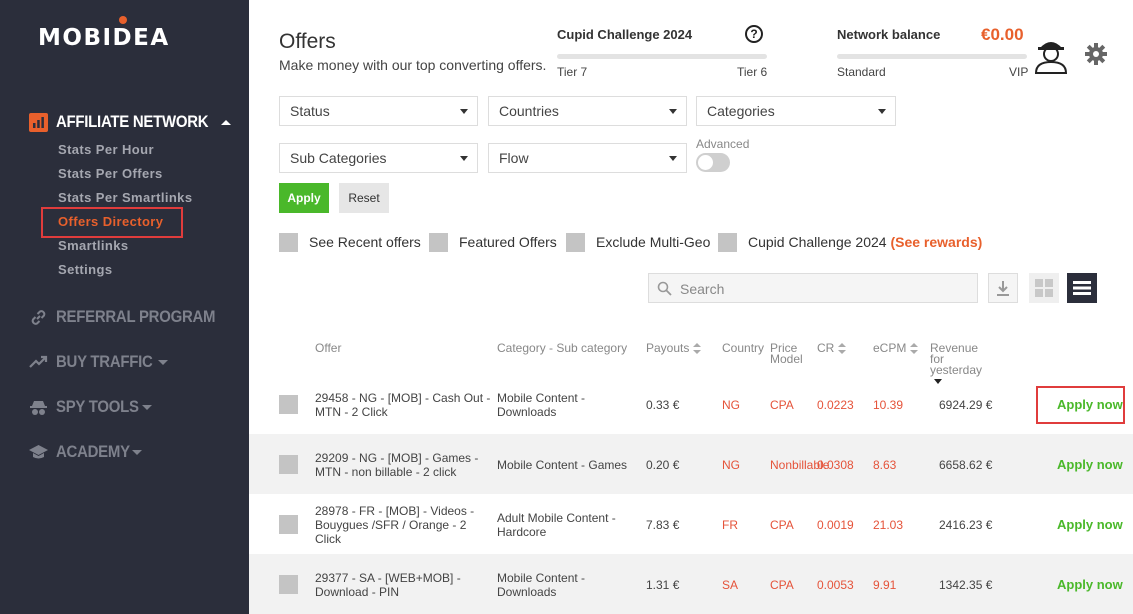 This screenshot has height=614, width=1133. I want to click on nav-buy-traffic-label: BUY TRAFFIC, so click(104, 361).